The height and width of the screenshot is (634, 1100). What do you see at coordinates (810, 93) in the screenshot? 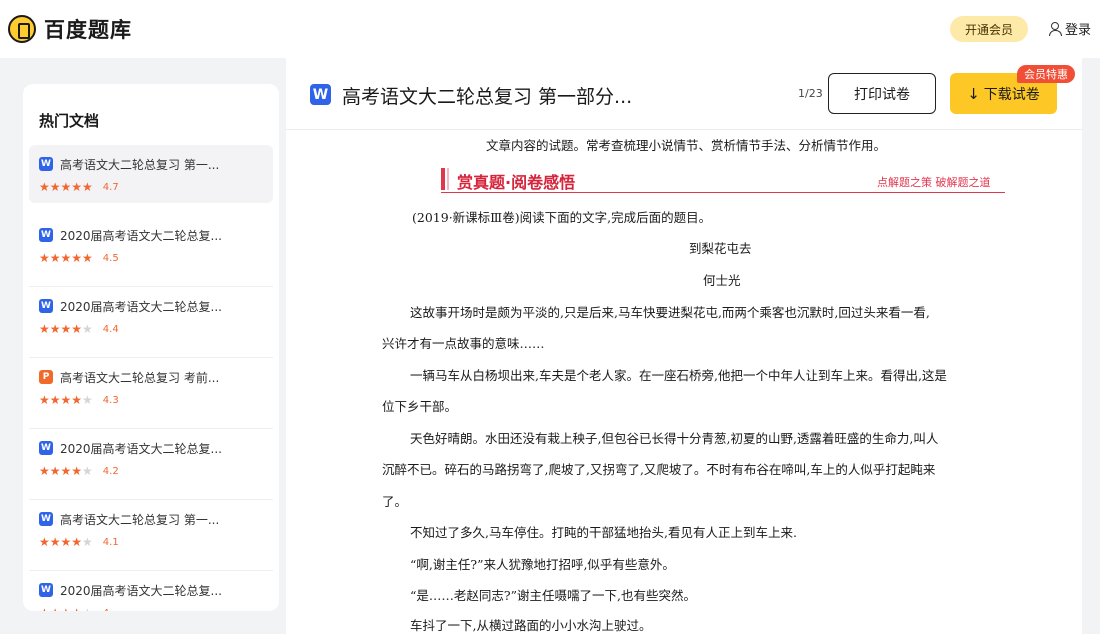
I see `page-indicator: 1/23` at bounding box center [810, 93].